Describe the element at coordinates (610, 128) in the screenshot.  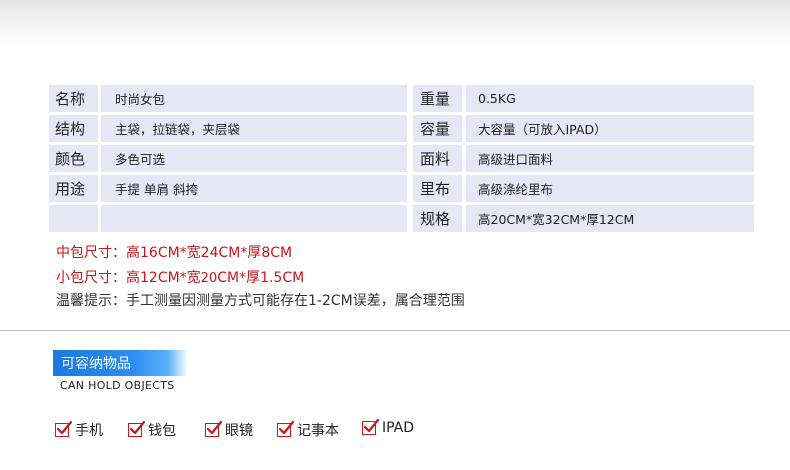
I see `spec-value: 大容量（可放入IPAD）` at that location.